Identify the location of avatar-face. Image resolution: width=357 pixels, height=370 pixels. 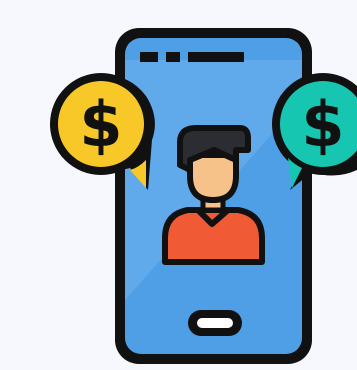
(213, 177).